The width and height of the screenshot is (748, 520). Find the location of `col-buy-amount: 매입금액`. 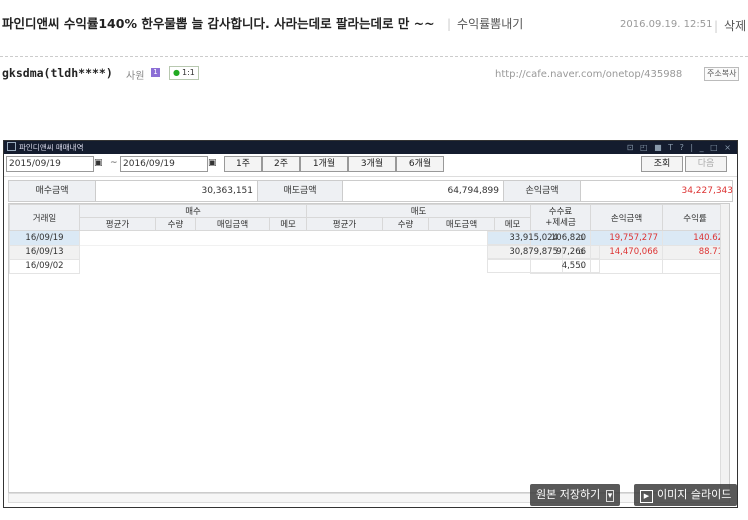

col-buy-amount: 매입금액 is located at coordinates (232, 224).